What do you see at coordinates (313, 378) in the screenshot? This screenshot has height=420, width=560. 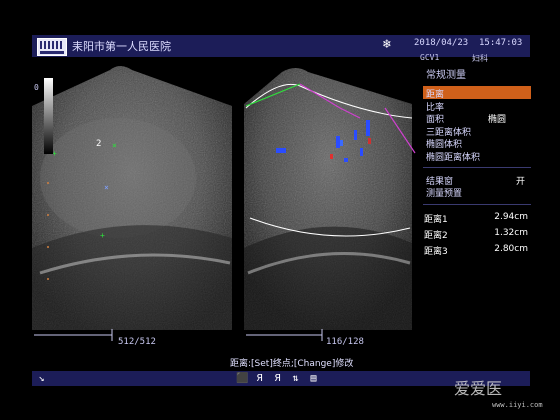 I see `report-icon: ▤` at bounding box center [313, 378].